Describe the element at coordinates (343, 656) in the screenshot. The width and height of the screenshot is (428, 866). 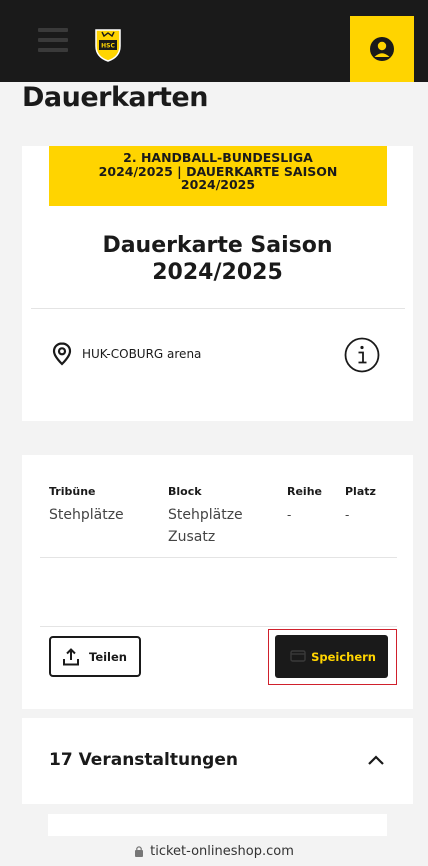
I see `save-label: Speichern` at that location.